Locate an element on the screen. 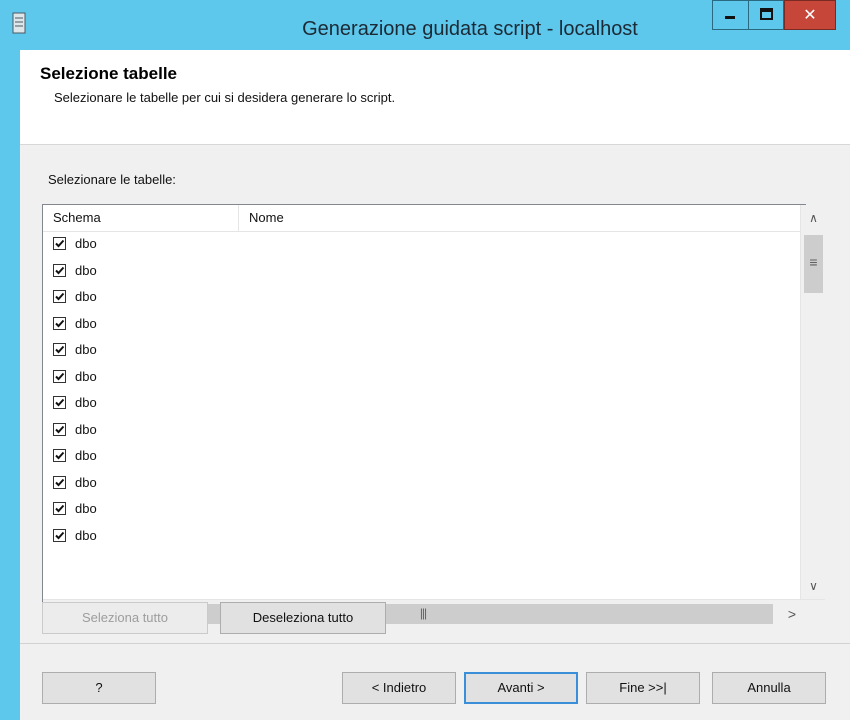 The height and width of the screenshot is (720, 850). column-header-row: Schema Nome is located at coordinates (421, 218).